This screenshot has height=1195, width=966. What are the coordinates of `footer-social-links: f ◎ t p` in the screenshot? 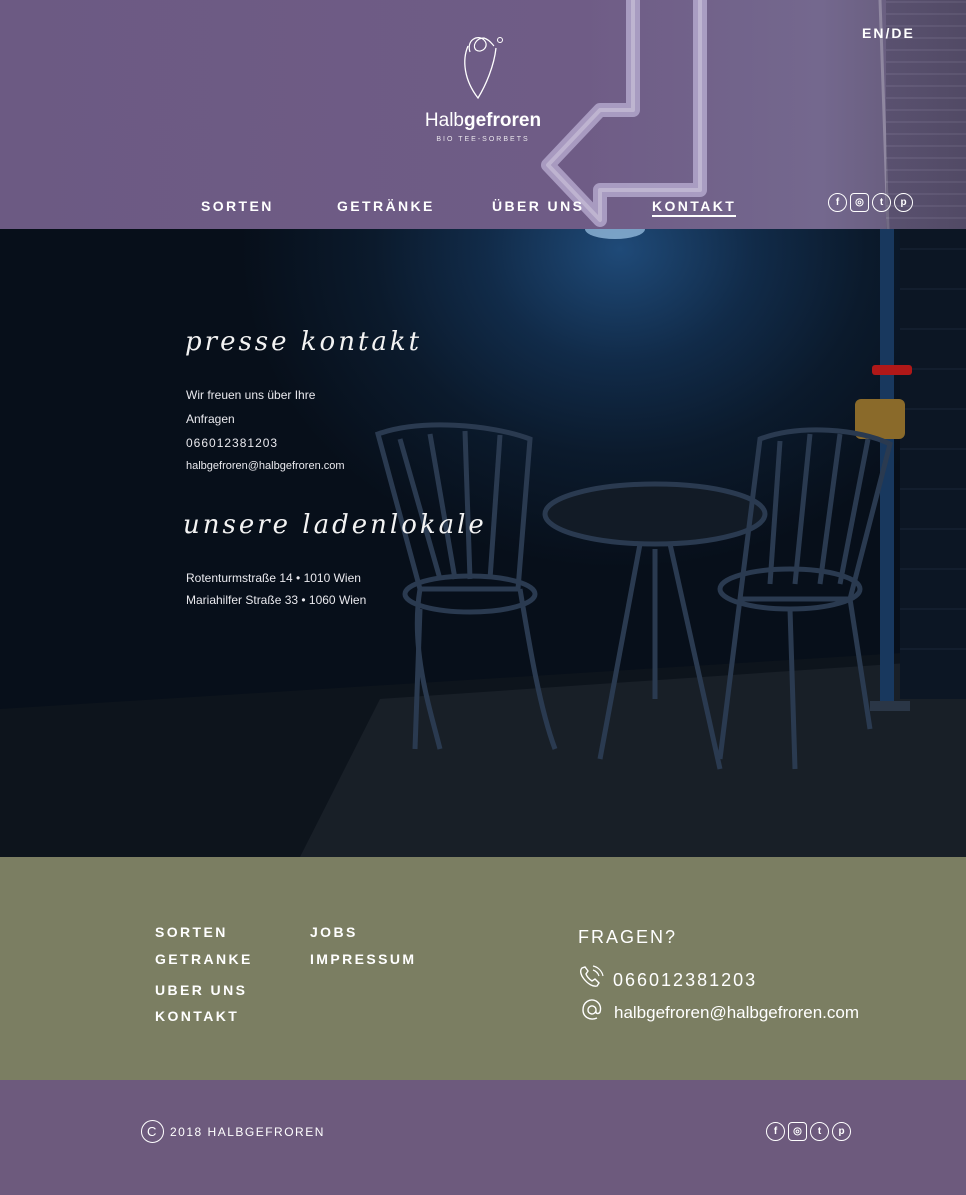 It's located at (808, 1131).